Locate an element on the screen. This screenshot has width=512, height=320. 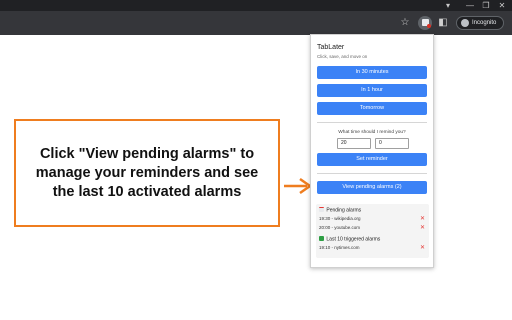
incognito-badge: Incognito is located at coordinates (480, 23).